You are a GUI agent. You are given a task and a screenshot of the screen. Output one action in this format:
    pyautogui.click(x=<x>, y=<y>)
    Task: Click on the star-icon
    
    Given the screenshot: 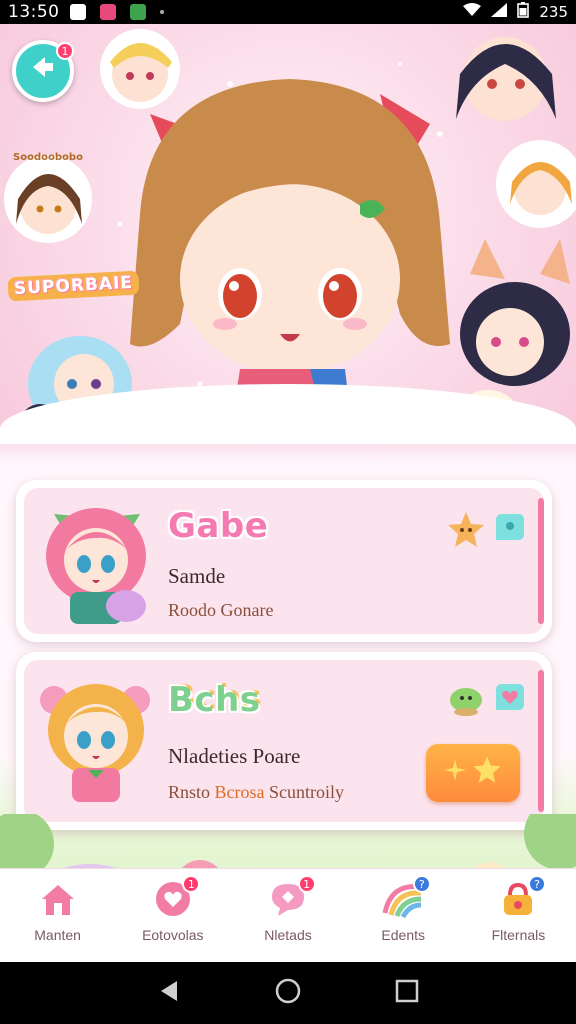 What is the action you would take?
    pyautogui.click(x=487, y=773)
    